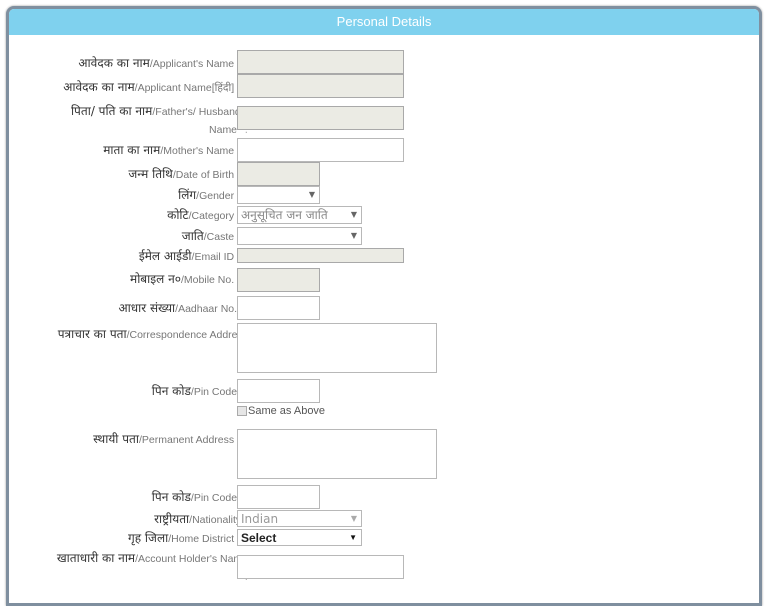  I want to click on label-en: /Caste *, so click(222, 237).